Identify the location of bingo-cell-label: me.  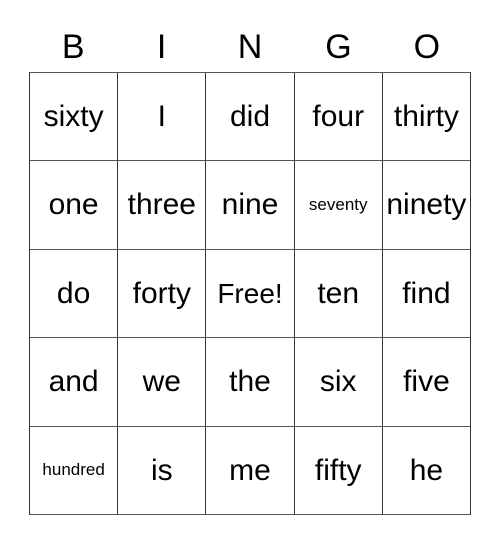
(250, 470).